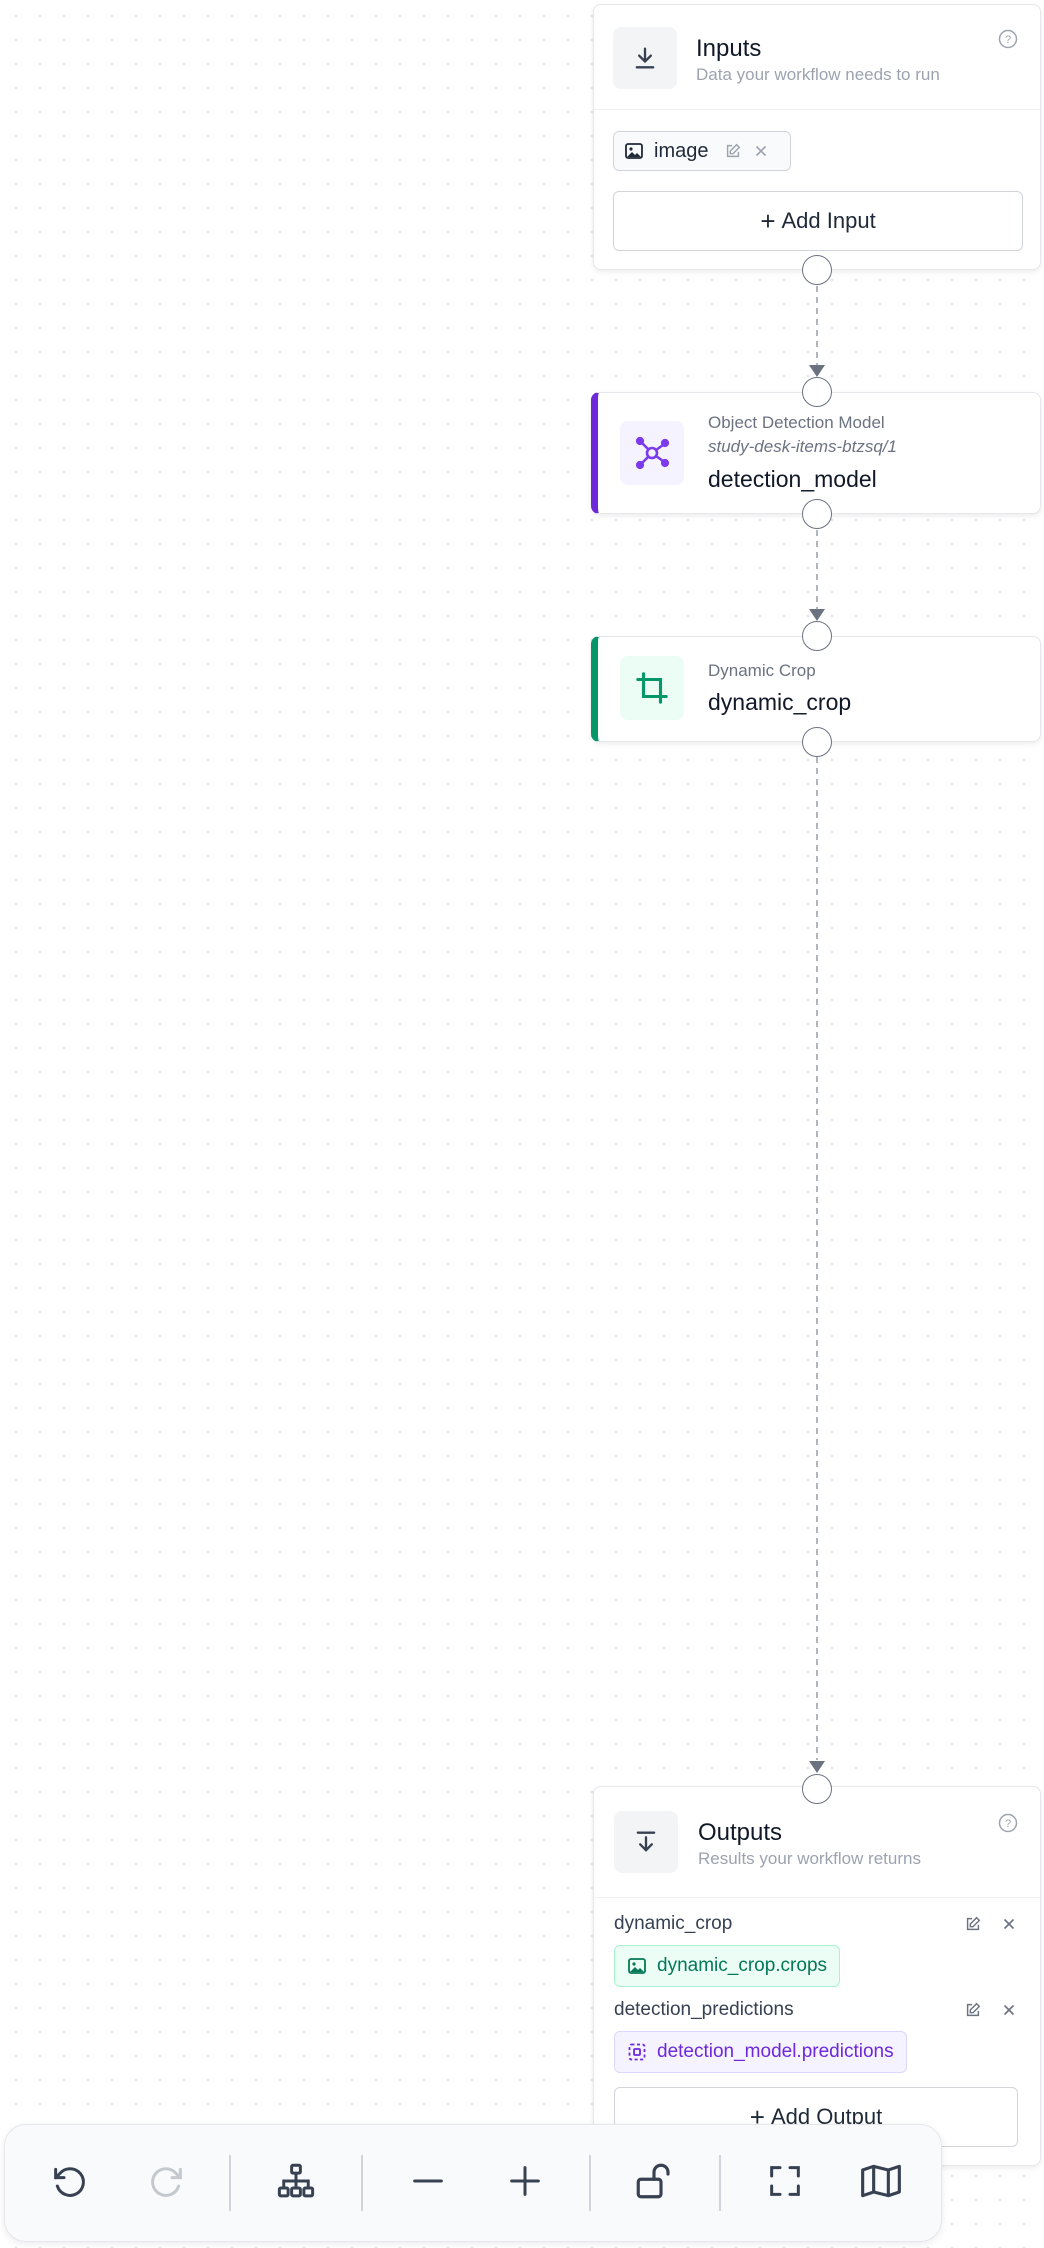  I want to click on outputs-input-handle, so click(817, 1789).